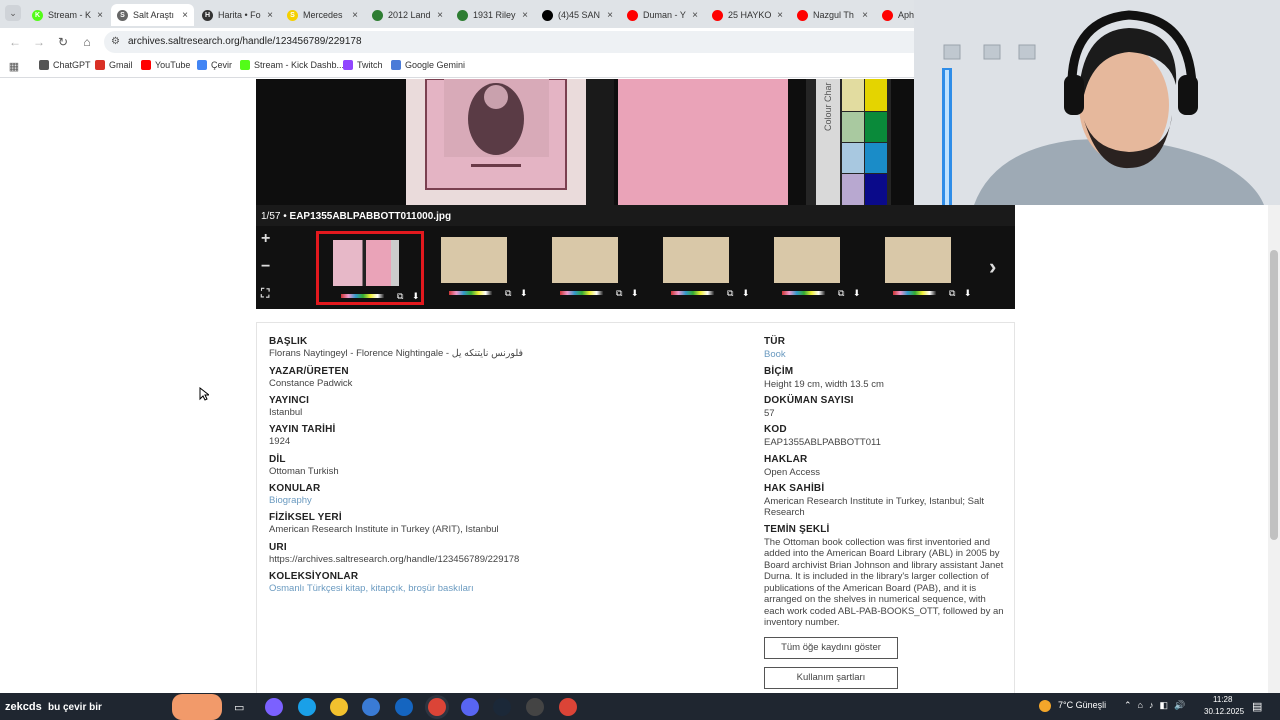 The height and width of the screenshot is (720, 1280). I want to click on metadata-link: Book, so click(884, 355).